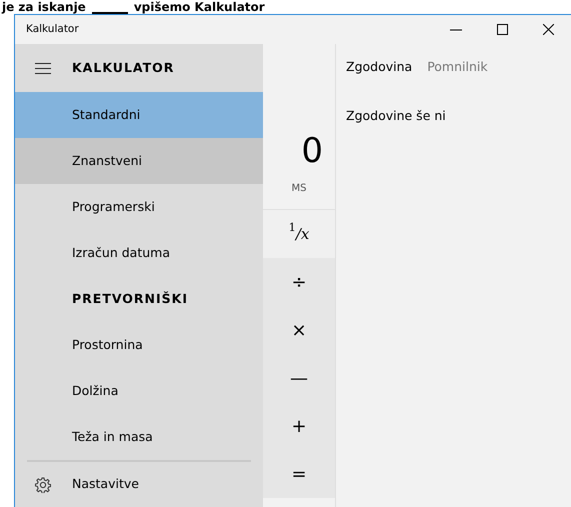 The height and width of the screenshot is (507, 571). I want to click on app-heading: KALKULATOR, so click(123, 67).